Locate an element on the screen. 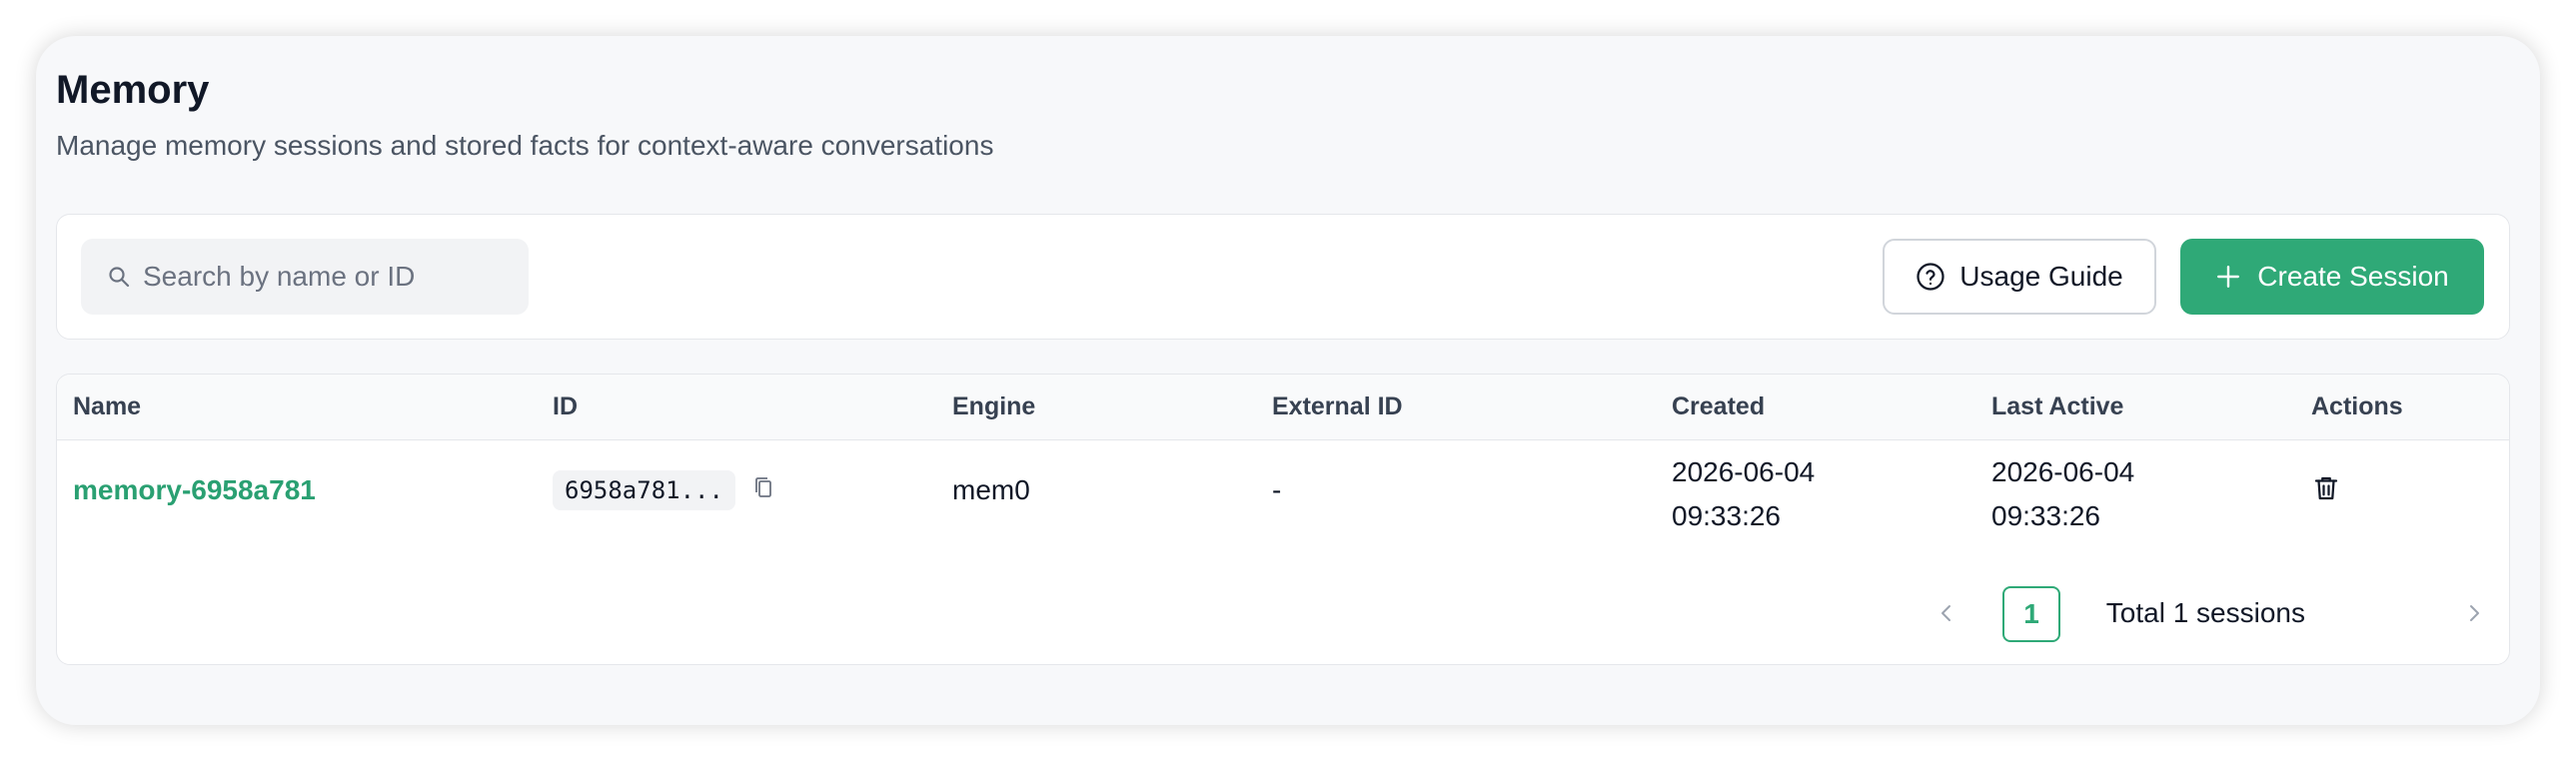  chevron-right-icon is located at coordinates (2474, 613).